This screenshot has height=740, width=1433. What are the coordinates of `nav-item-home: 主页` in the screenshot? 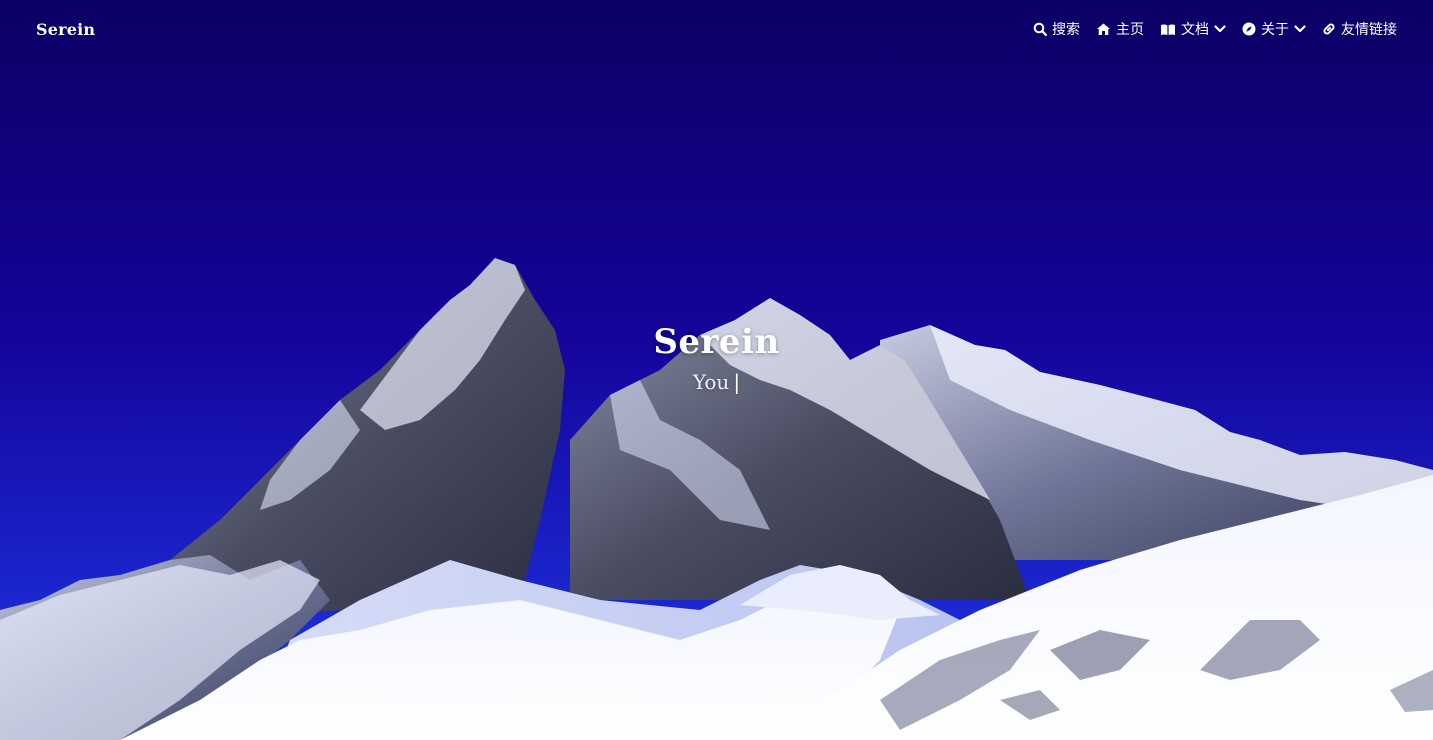 It's located at (1120, 29).